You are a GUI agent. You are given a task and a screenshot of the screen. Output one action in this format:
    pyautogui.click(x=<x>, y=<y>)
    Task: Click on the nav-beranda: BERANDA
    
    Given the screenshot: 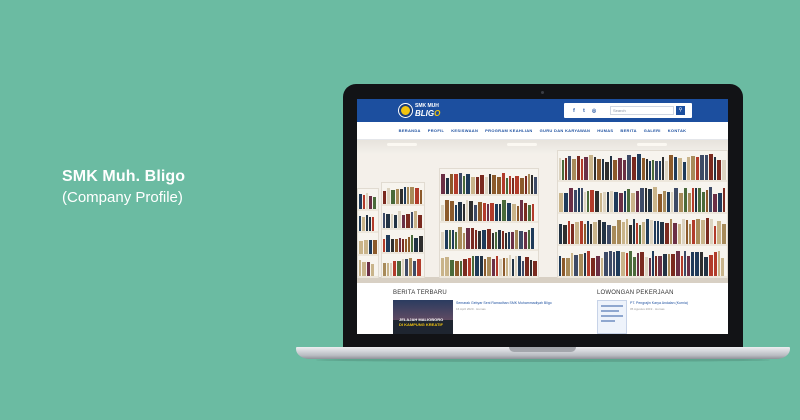 What is the action you would take?
    pyautogui.click(x=410, y=130)
    